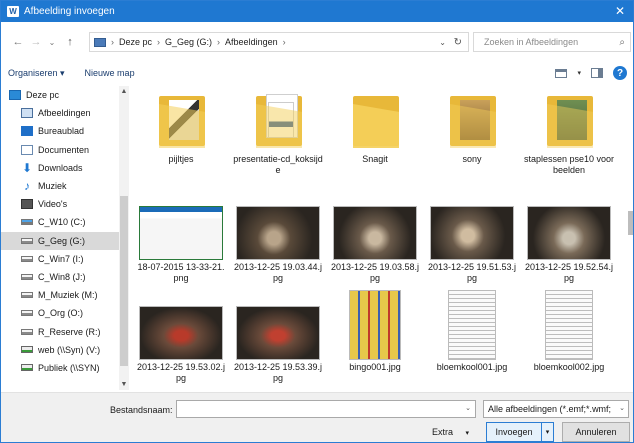 This screenshot has height=443, width=634. I want to click on view-controls: ▾ ?, so click(591, 73).